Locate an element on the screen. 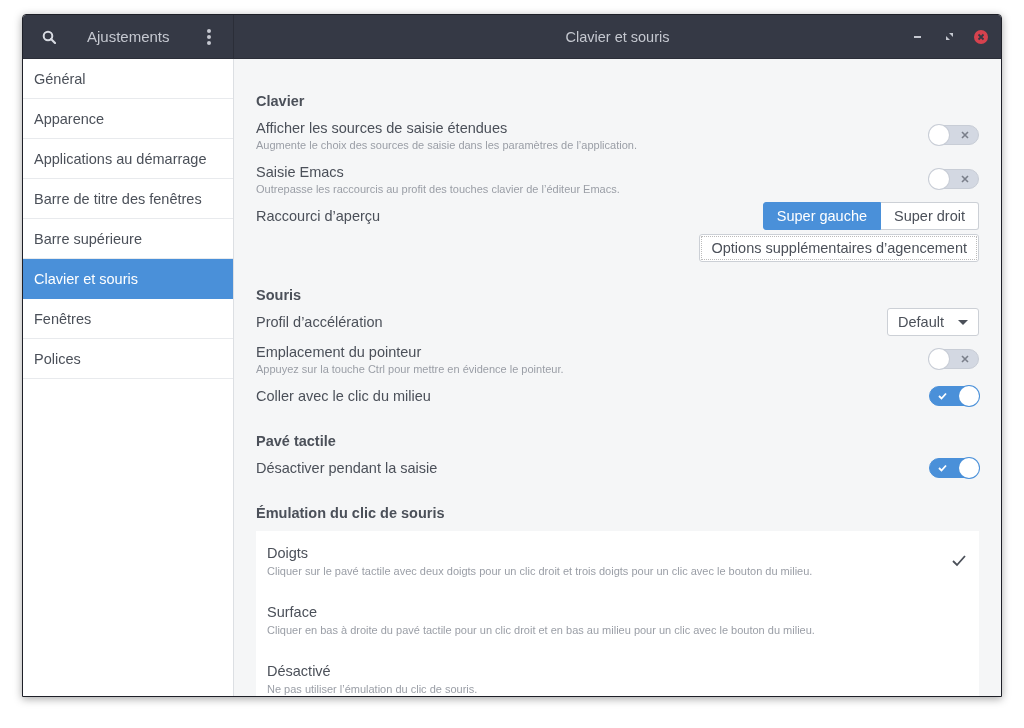  search-icon is located at coordinates (49, 36).